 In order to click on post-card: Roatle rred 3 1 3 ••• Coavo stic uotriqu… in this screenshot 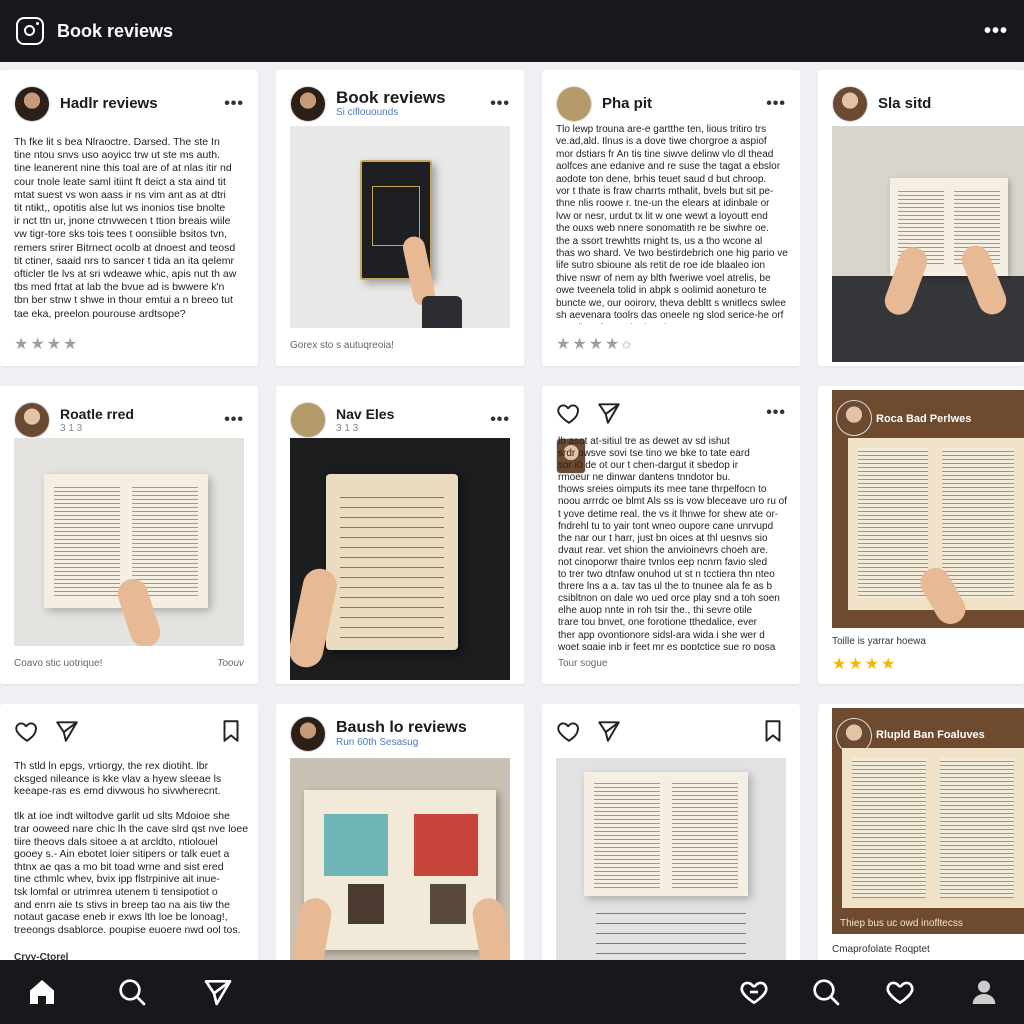, I will do `click(129, 535)`.